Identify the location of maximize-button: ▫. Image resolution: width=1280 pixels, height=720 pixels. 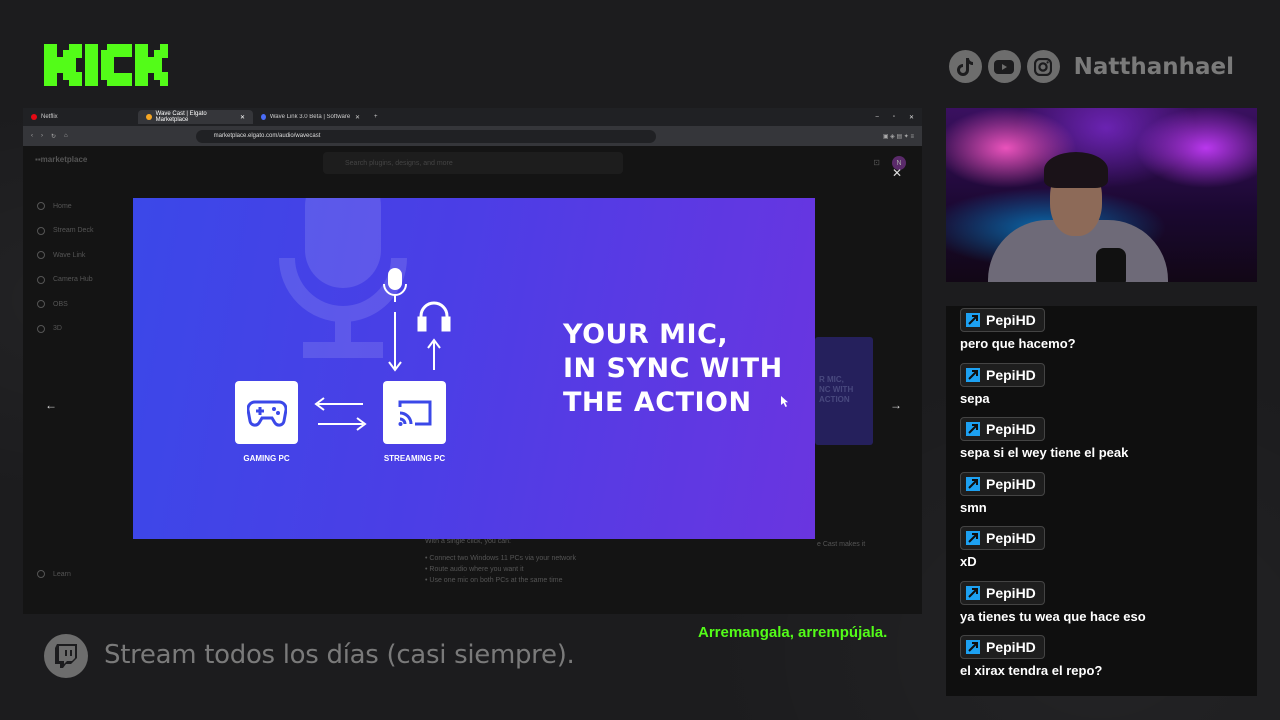
(894, 117).